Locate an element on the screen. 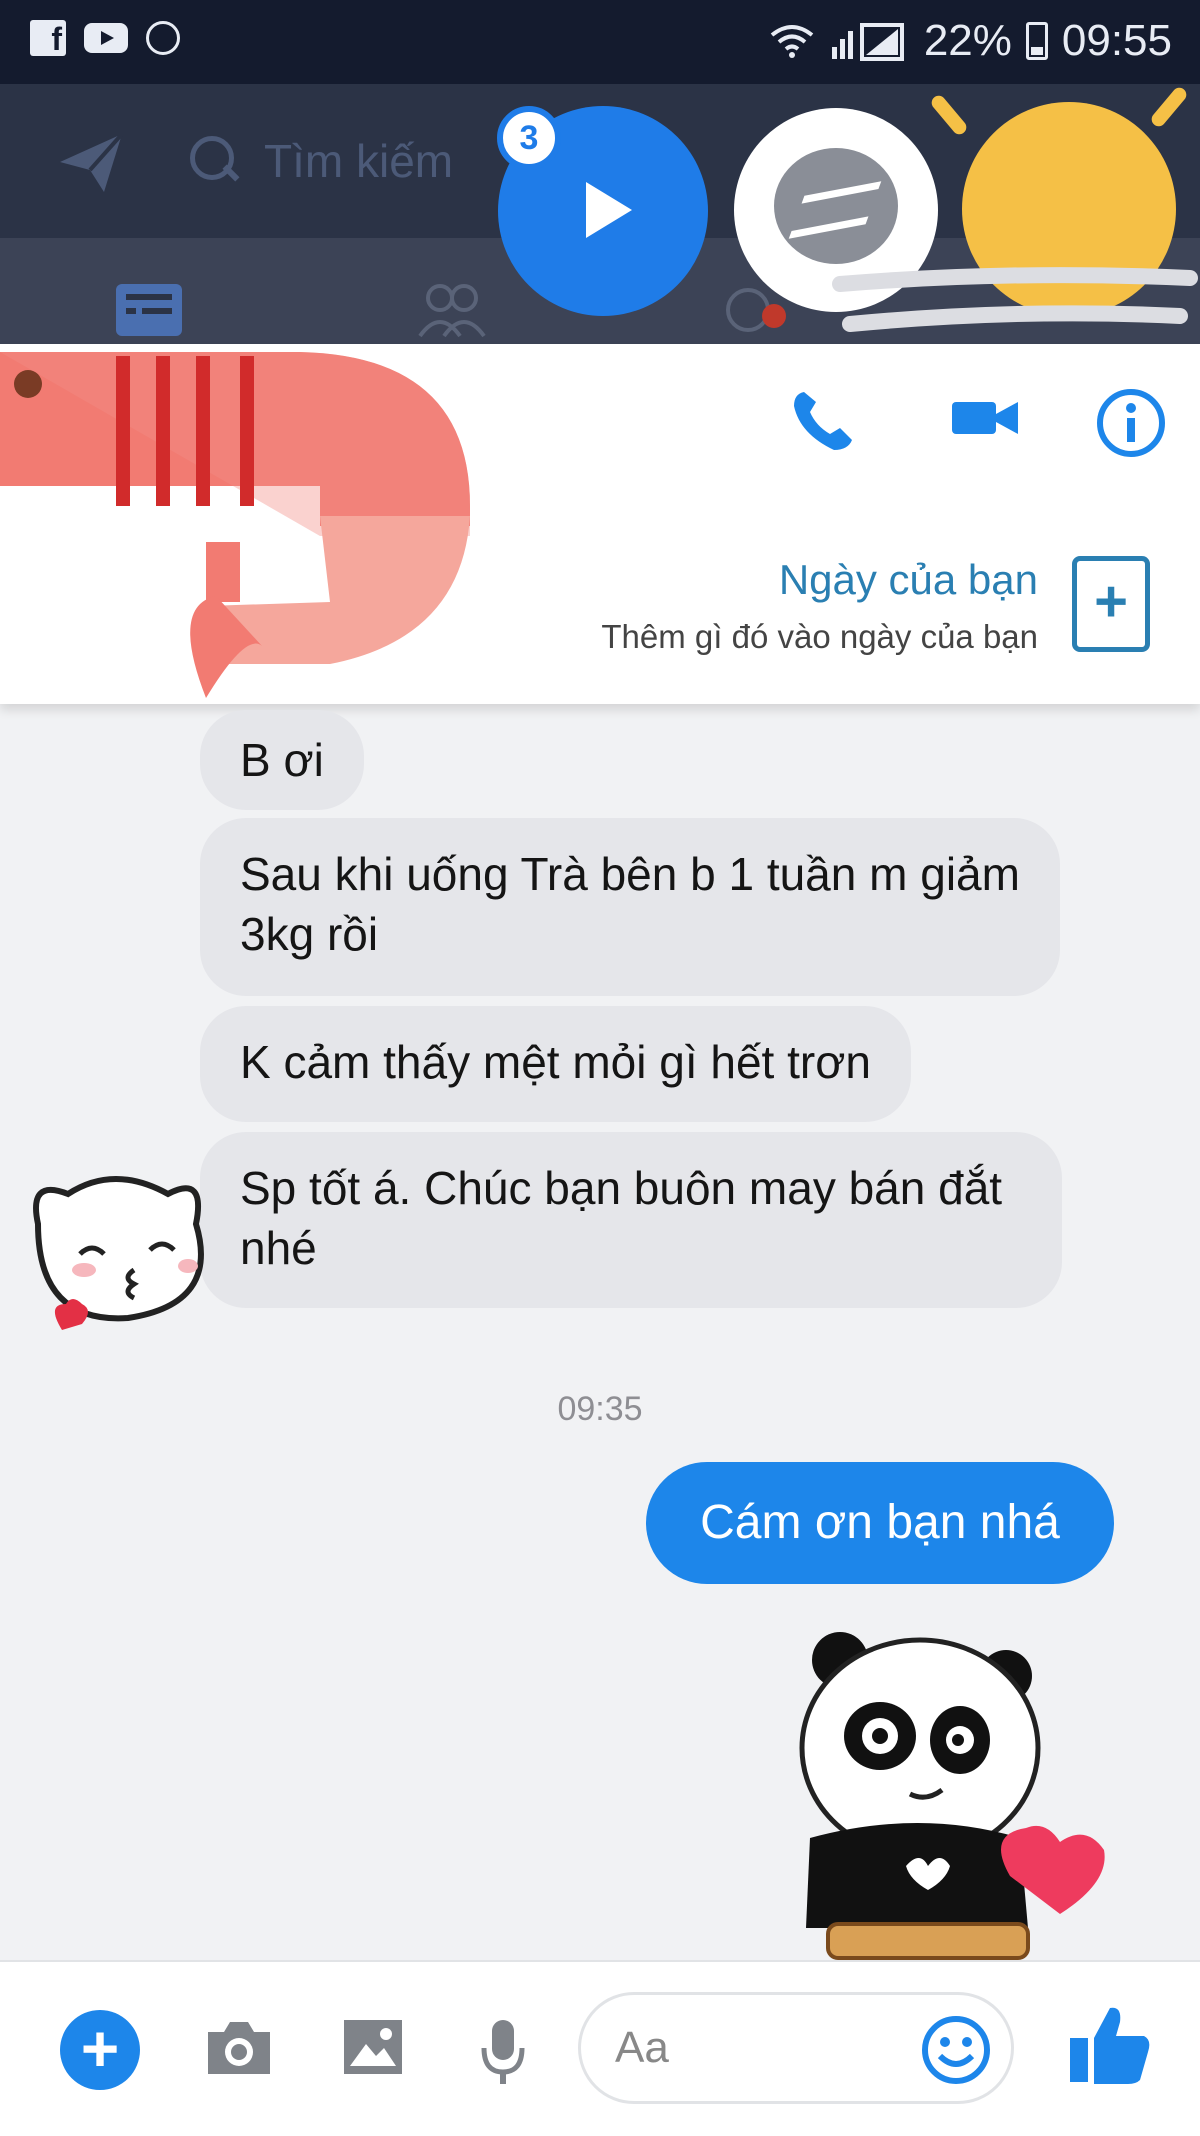 The height and width of the screenshot is (2136, 1200). facebook-icon: f is located at coordinates (48, 38).